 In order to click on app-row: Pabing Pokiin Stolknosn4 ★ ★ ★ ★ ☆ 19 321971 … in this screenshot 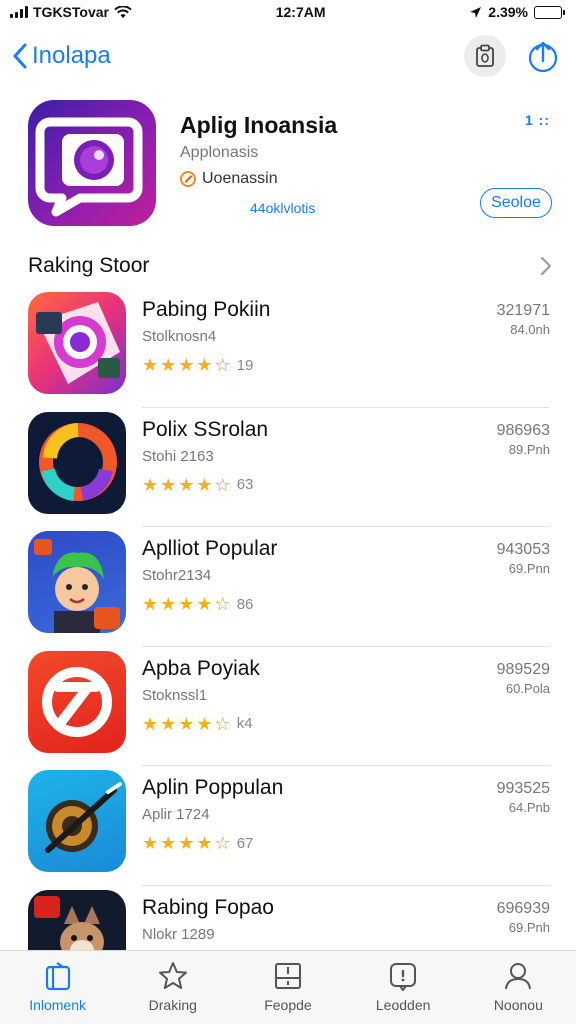, I will do `click(288, 348)`.